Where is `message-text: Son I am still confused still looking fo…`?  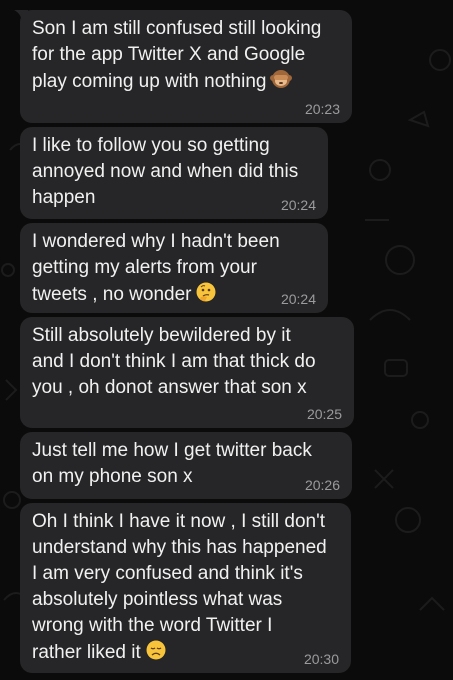
message-text: Son I am still confused still looking fo… is located at coordinates (177, 55).